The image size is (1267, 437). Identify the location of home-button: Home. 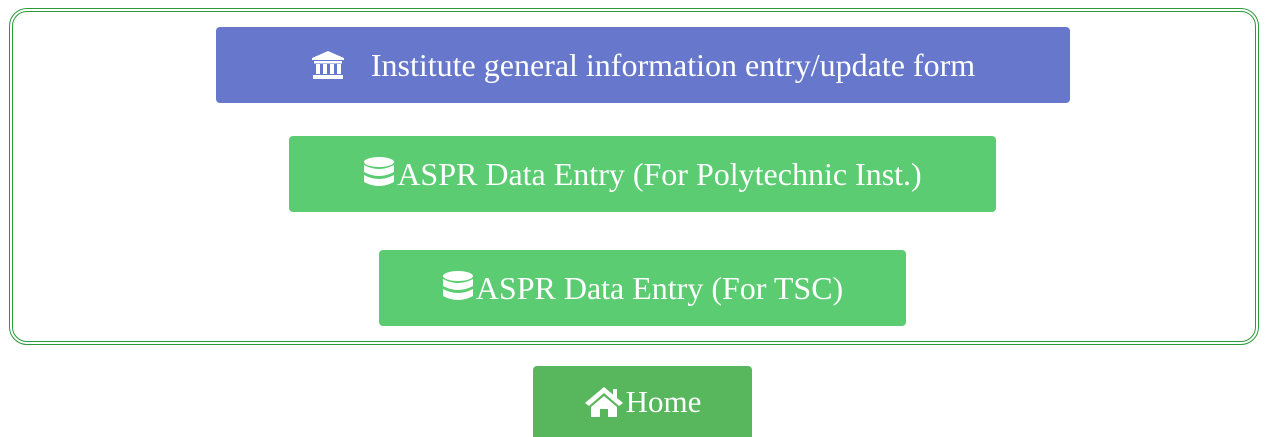
(642, 401).